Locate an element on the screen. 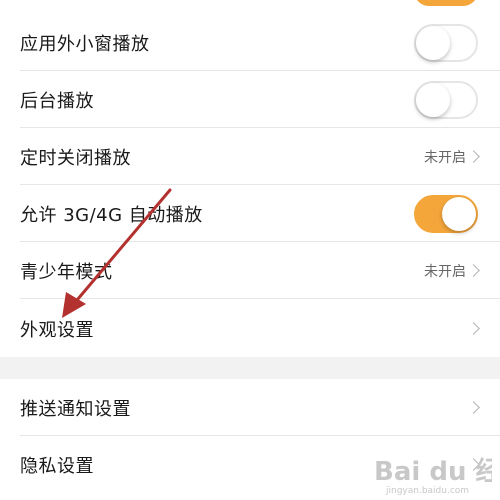 The width and height of the screenshot is (500, 500). divider is located at coordinates (260, 298).